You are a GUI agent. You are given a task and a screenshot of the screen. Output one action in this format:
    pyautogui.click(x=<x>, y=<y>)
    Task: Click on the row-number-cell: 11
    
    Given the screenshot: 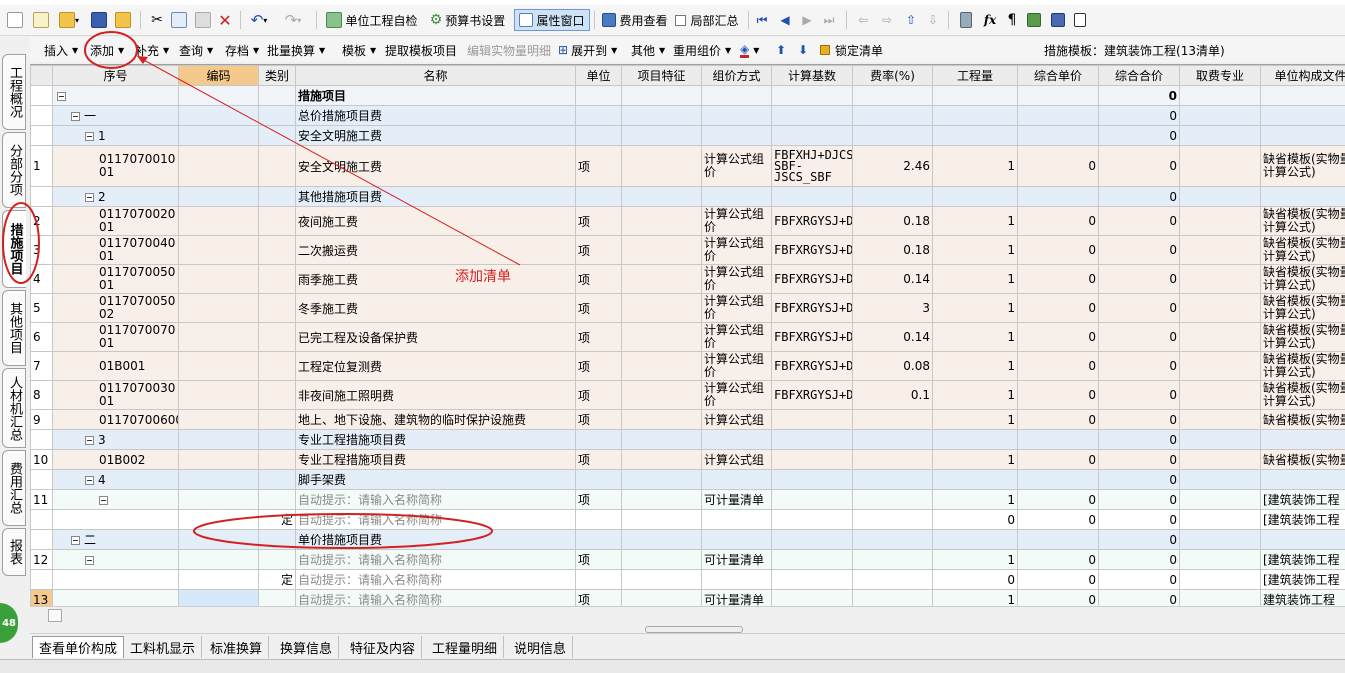 What is the action you would take?
    pyautogui.click(x=41, y=499)
    